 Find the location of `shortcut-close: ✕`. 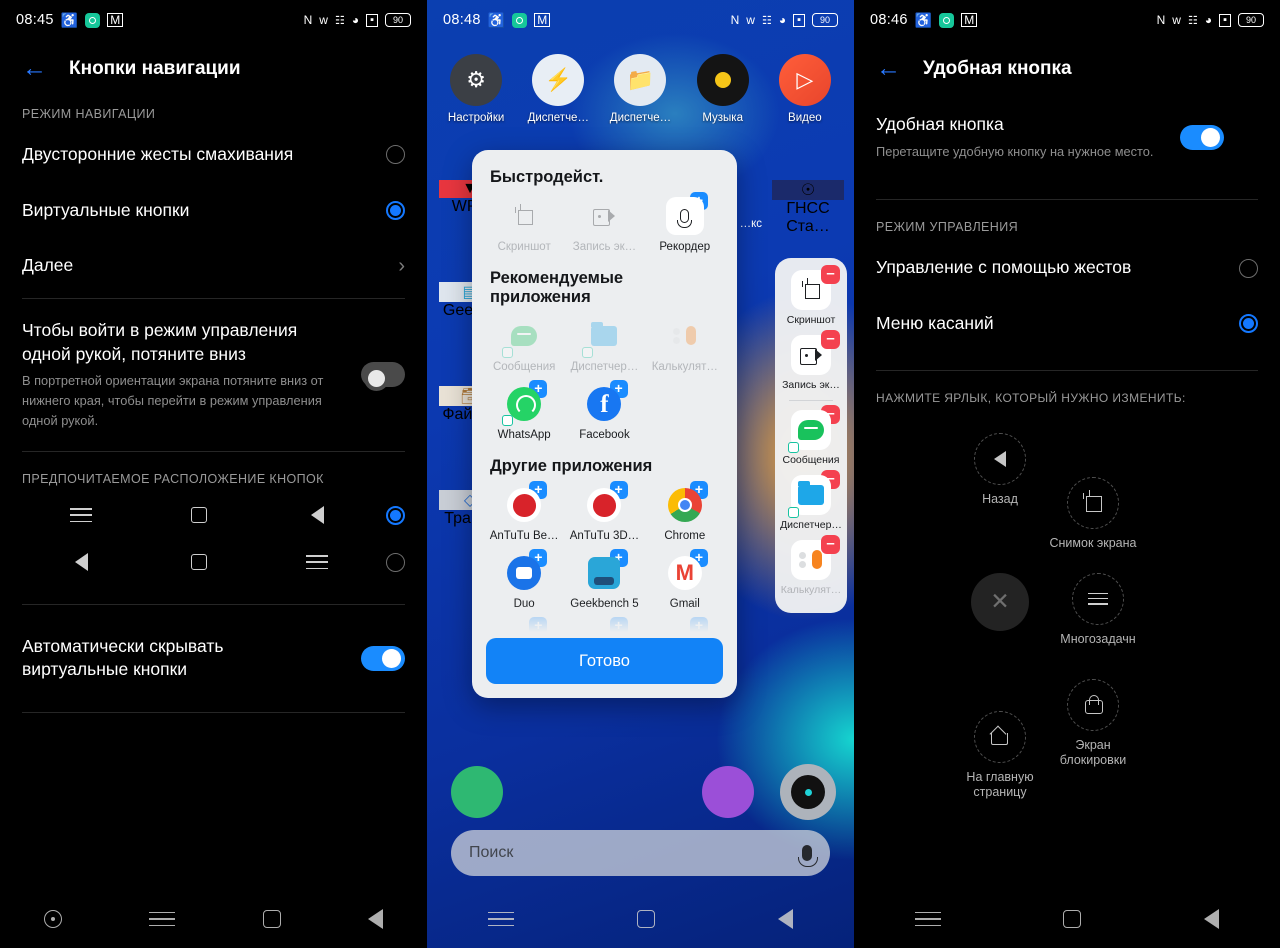

shortcut-close: ✕ is located at coordinates (1000, 601).